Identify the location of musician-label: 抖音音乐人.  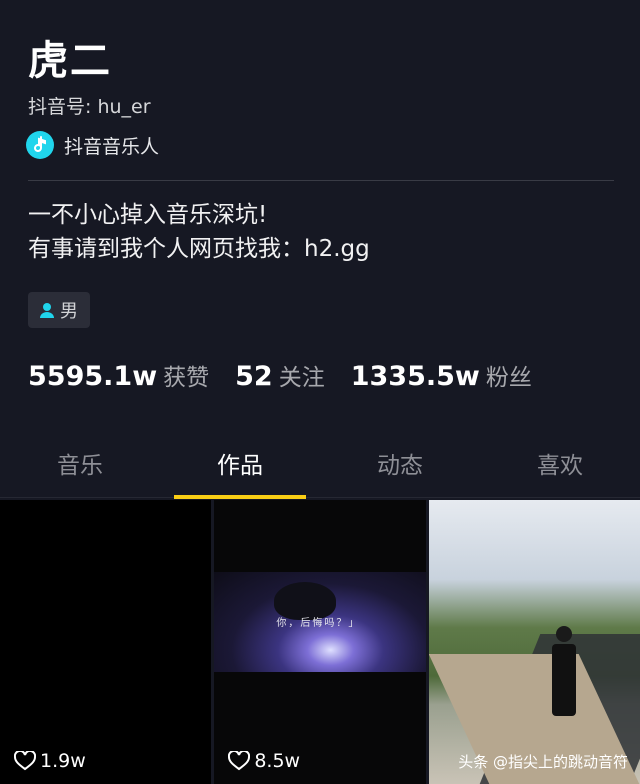
(112, 146).